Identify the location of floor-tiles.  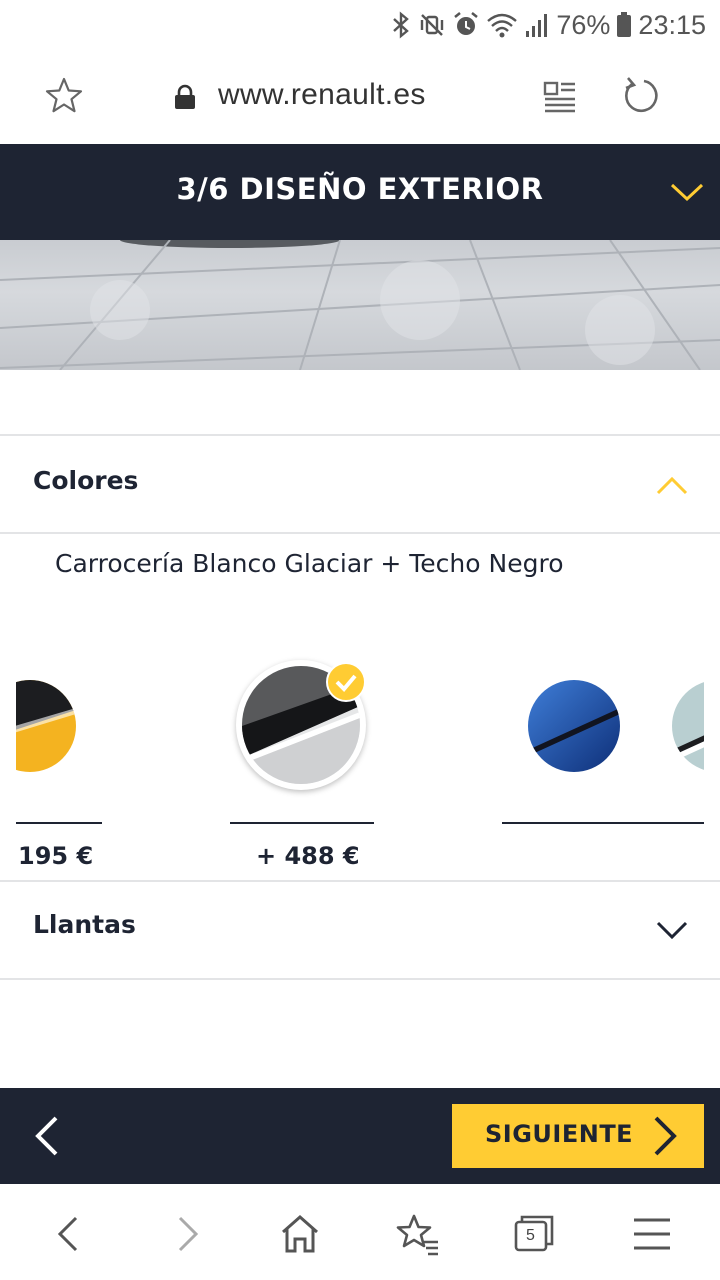
(360, 305).